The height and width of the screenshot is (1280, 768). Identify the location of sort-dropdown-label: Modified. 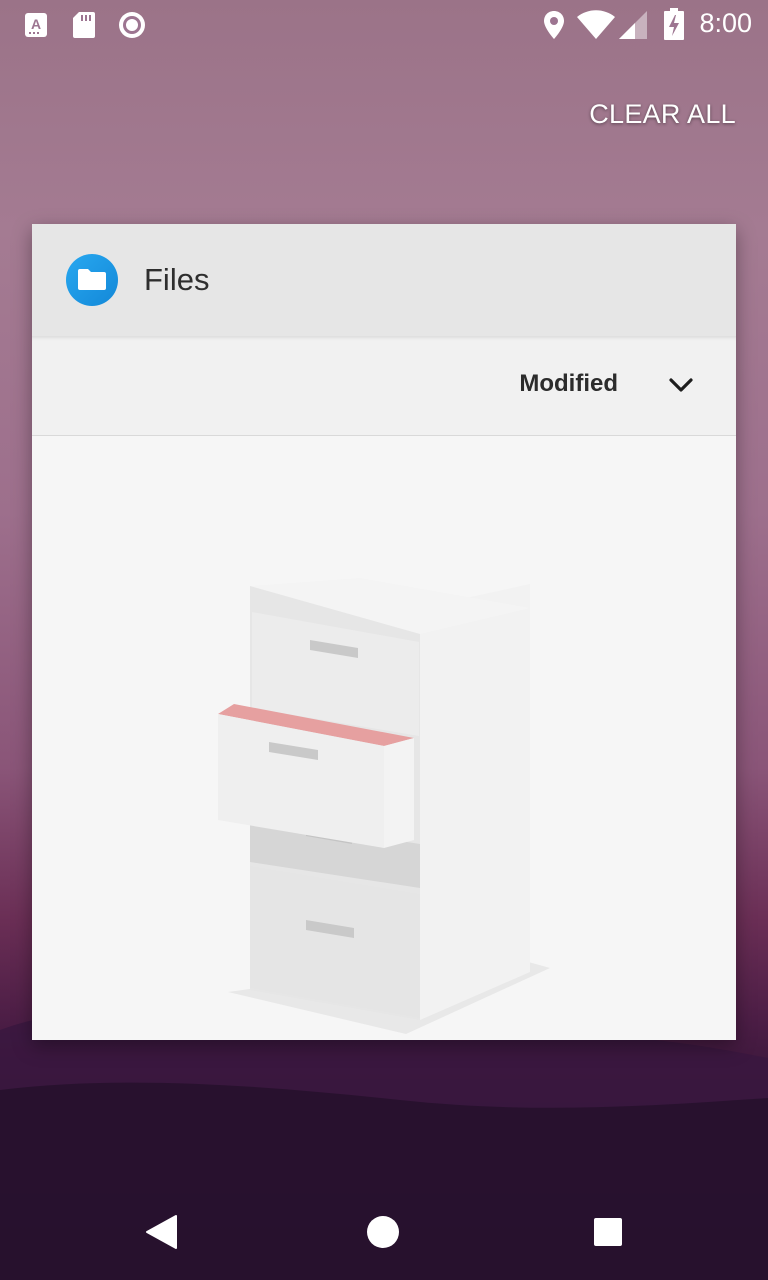
(568, 384).